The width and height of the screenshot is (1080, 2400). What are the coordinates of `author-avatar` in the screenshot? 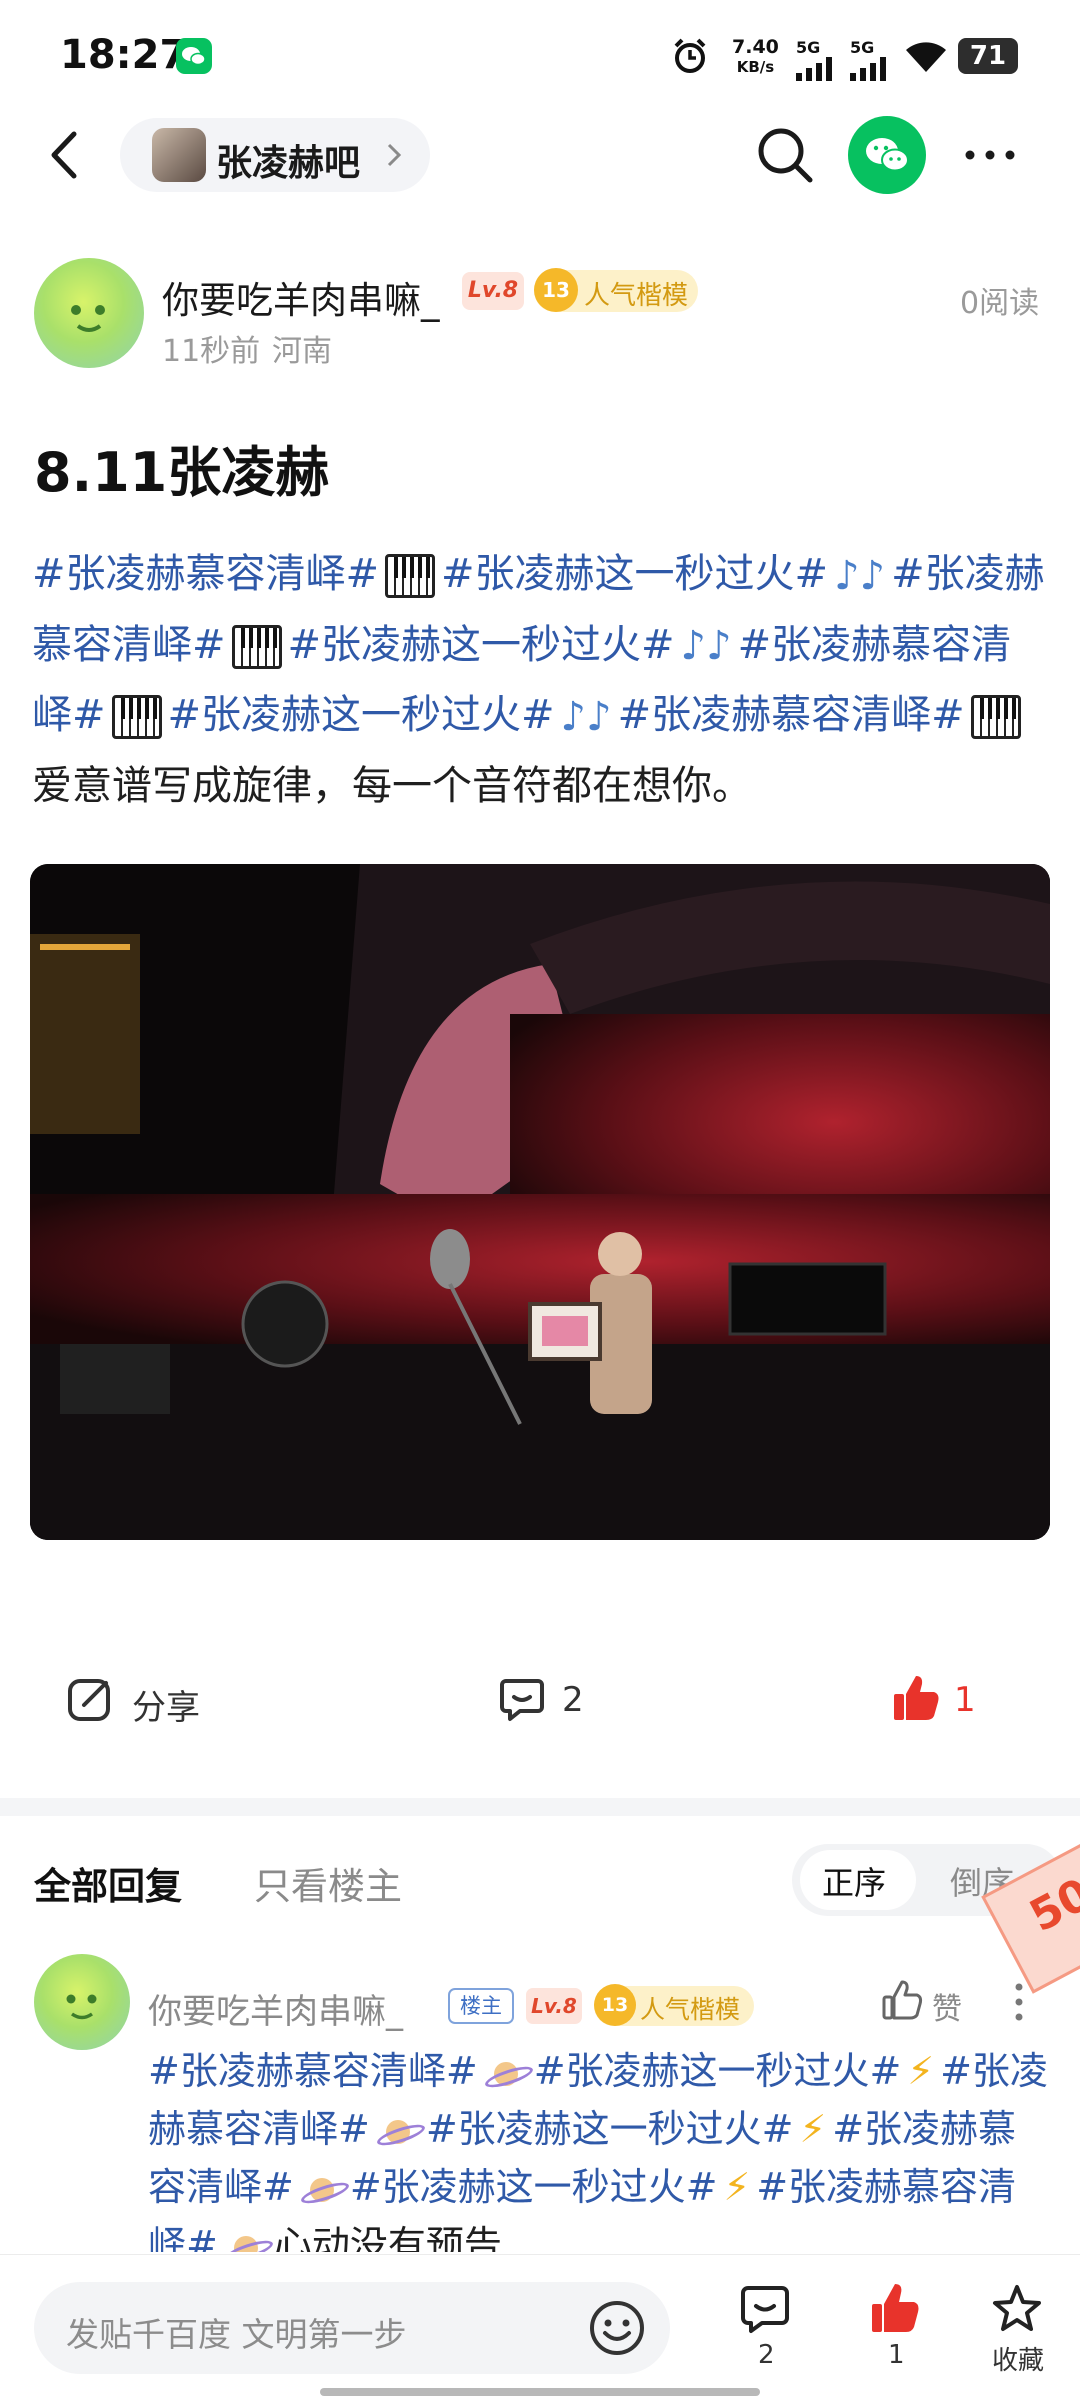 It's located at (89, 313).